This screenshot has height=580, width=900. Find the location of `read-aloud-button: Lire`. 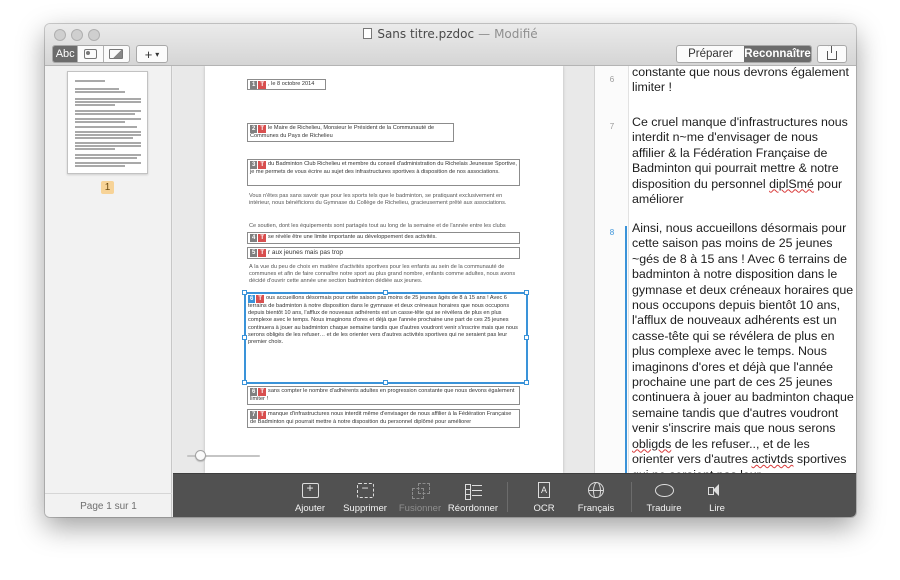

read-aloud-button: Lire is located at coordinates (717, 498).